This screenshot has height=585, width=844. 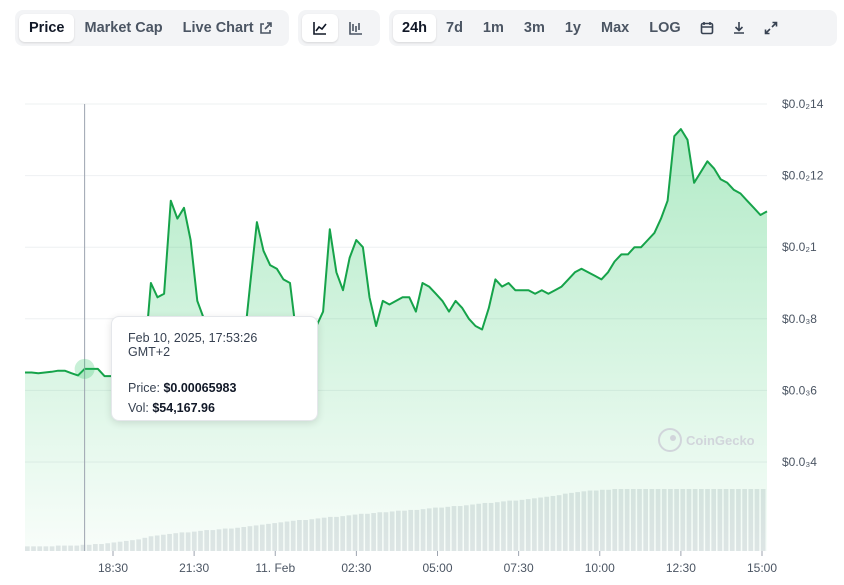 What do you see at coordinates (275, 568) in the screenshot?
I see `x-tick-label: 11. Feb` at bounding box center [275, 568].